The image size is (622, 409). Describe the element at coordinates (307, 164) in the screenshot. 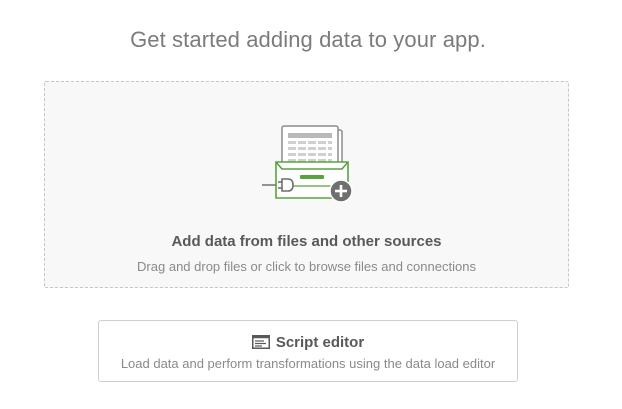

I see `add-data-illustration-icon` at that location.